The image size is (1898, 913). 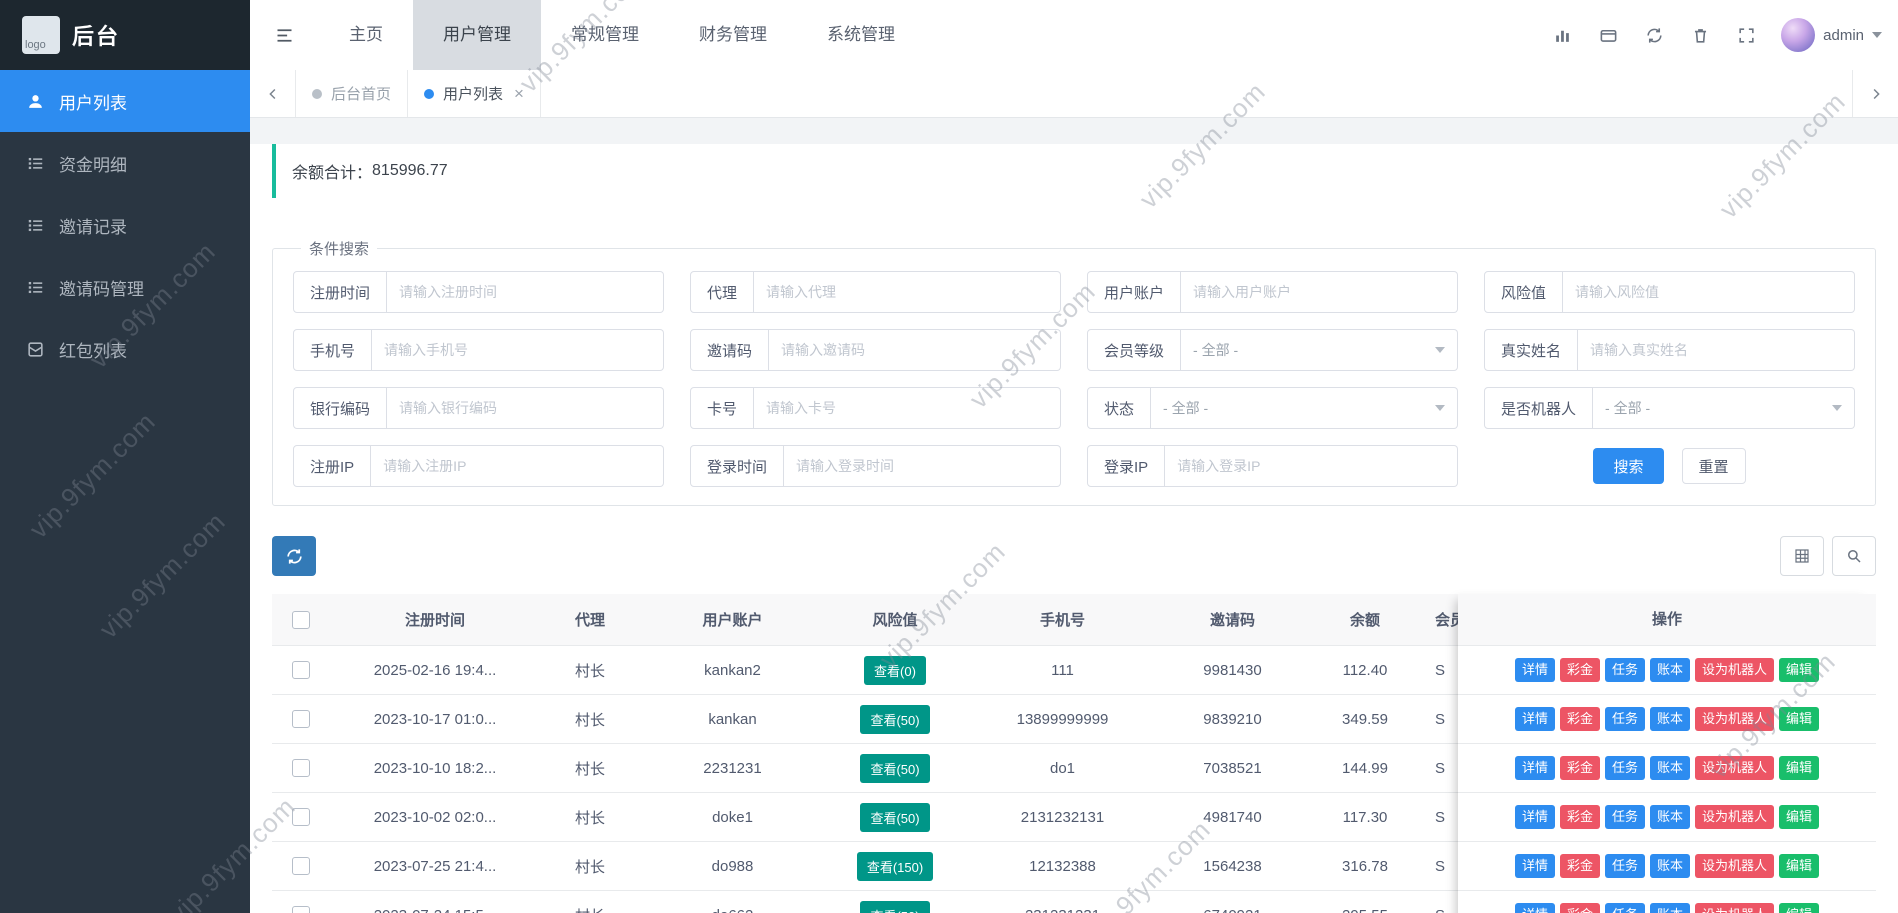 I want to click on field-select-10: - 全部 -, so click(x=1304, y=408).